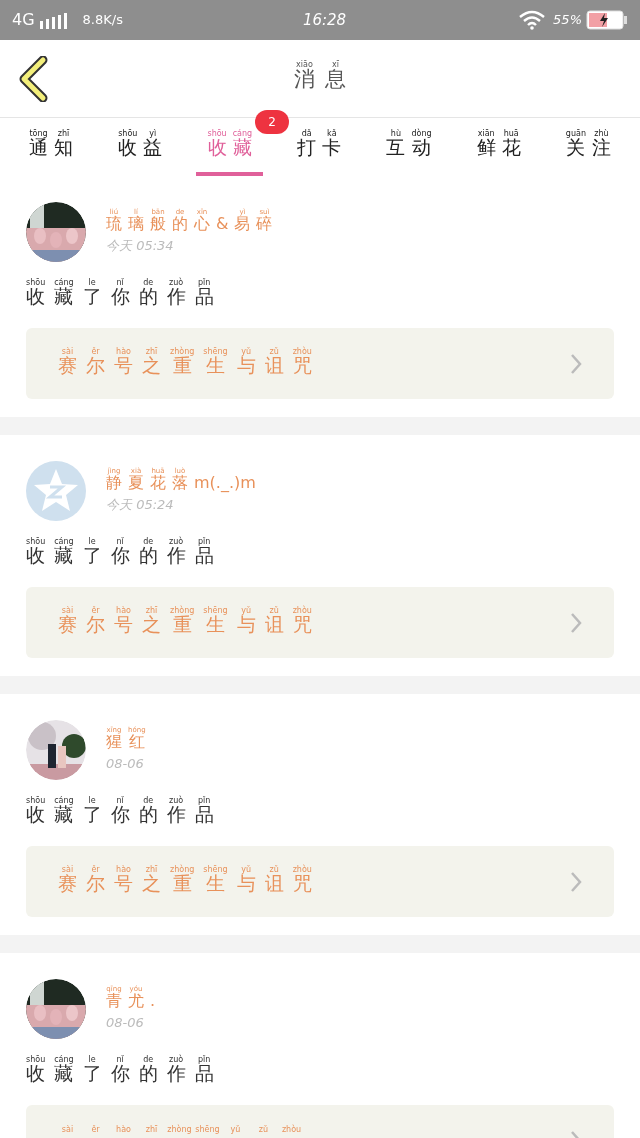 Image resolution: width=640 pixels, height=1138 pixels. Describe the element at coordinates (567, 20) in the screenshot. I see `battery-percent: 55%` at that location.